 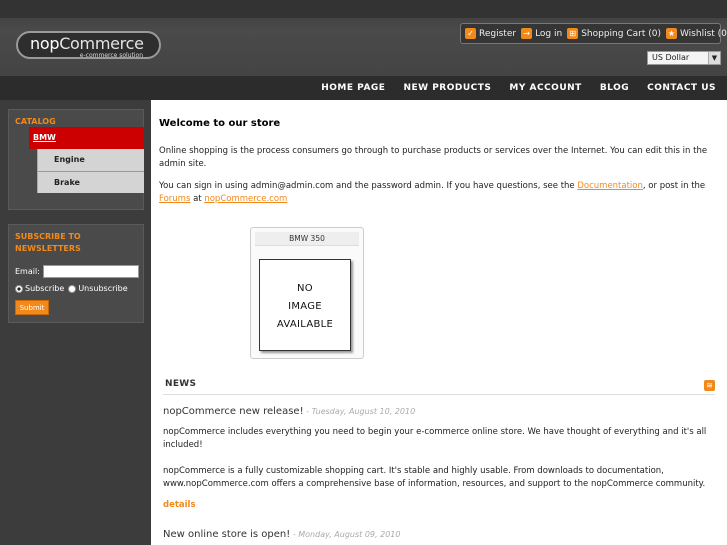 What do you see at coordinates (610, 186) in the screenshot?
I see `documentation-link: Documentation` at bounding box center [610, 186].